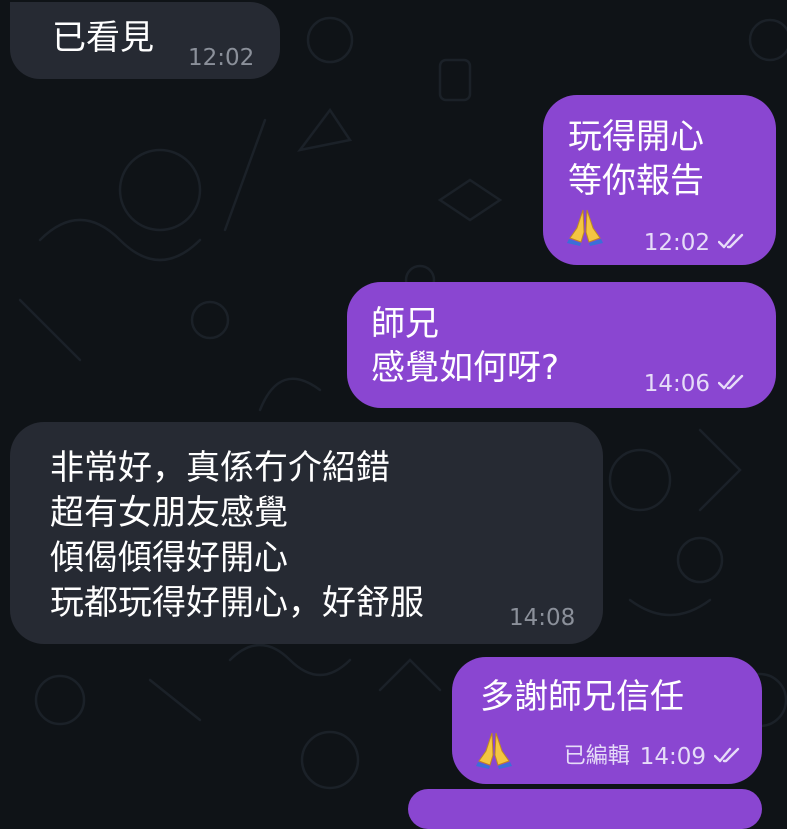 Image resolution: width=787 pixels, height=829 pixels. What do you see at coordinates (585, 809) in the screenshot?
I see `message-bubble-outgoing-partial` at bounding box center [585, 809].